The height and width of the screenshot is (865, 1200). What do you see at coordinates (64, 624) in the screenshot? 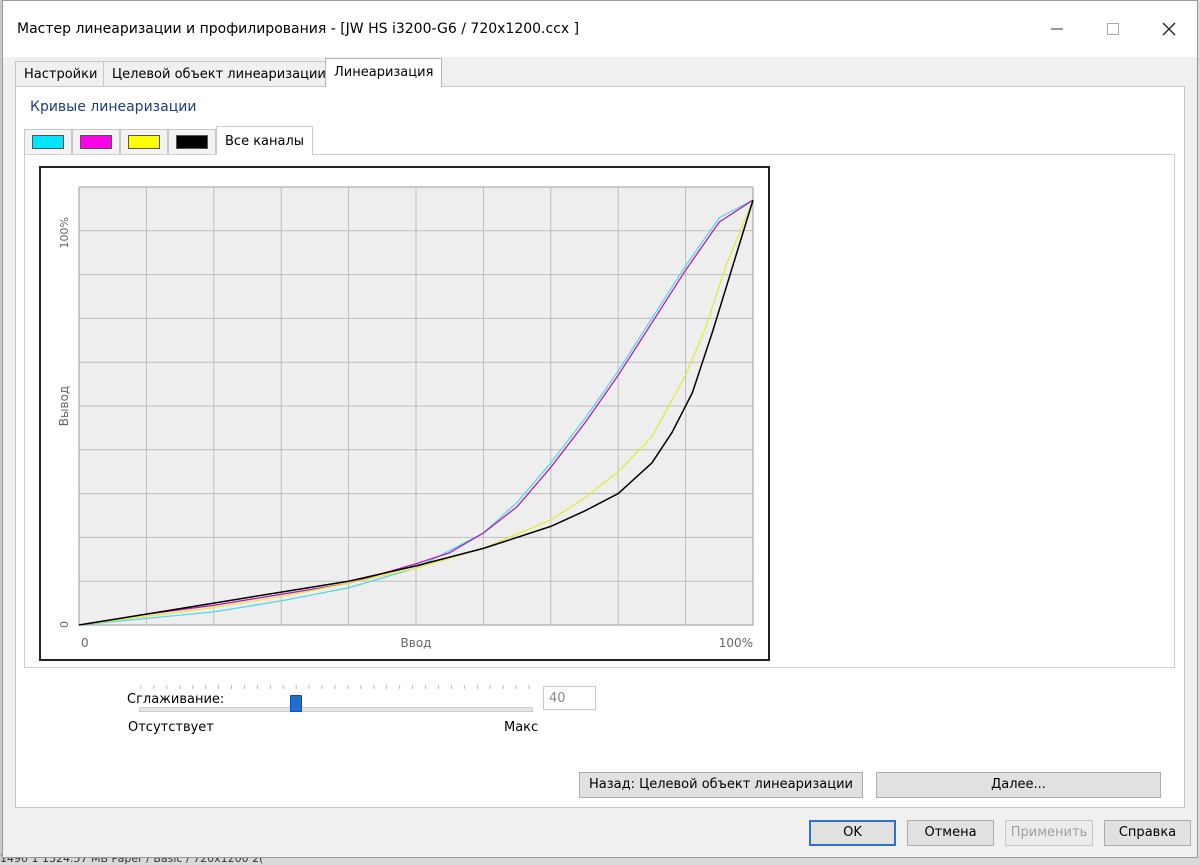
I see `y-tick-label-0: 0` at bounding box center [64, 624].